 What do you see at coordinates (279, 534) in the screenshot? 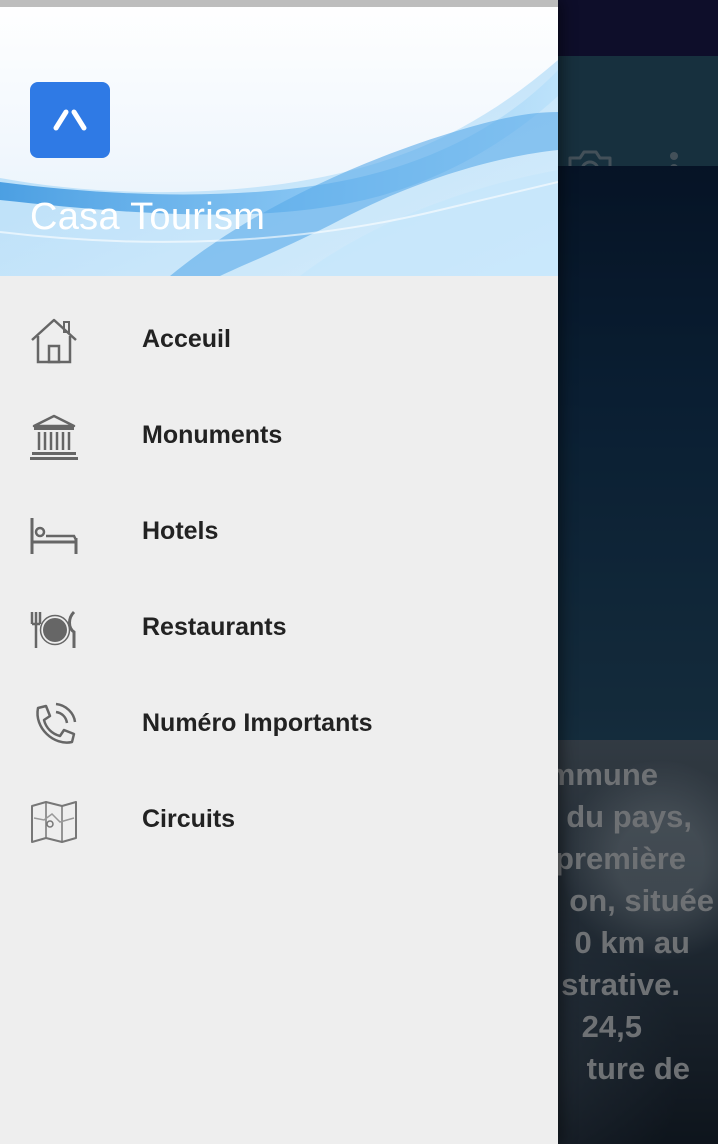
I see `menu-item-hotels: Hotels` at bounding box center [279, 534].